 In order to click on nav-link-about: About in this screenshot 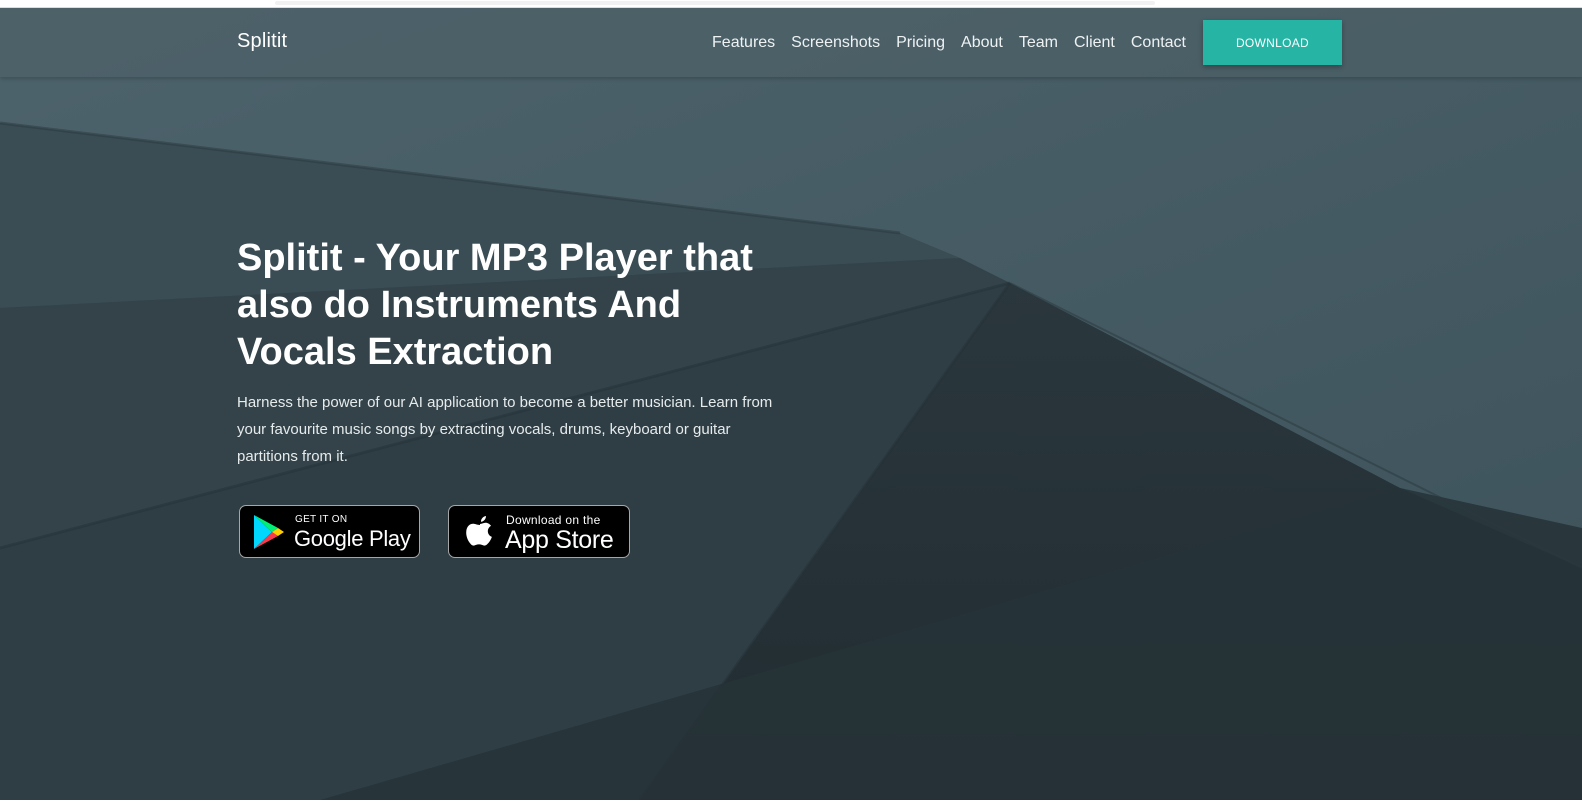, I will do `click(982, 43)`.